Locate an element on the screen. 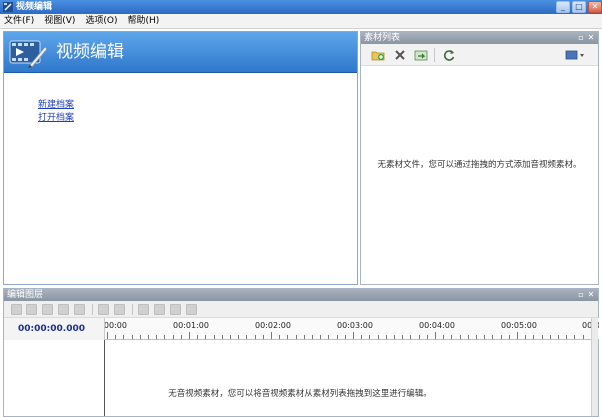 Image resolution: width=602 pixels, height=417 pixels. image-tool-icon is located at coordinates (79, 309).